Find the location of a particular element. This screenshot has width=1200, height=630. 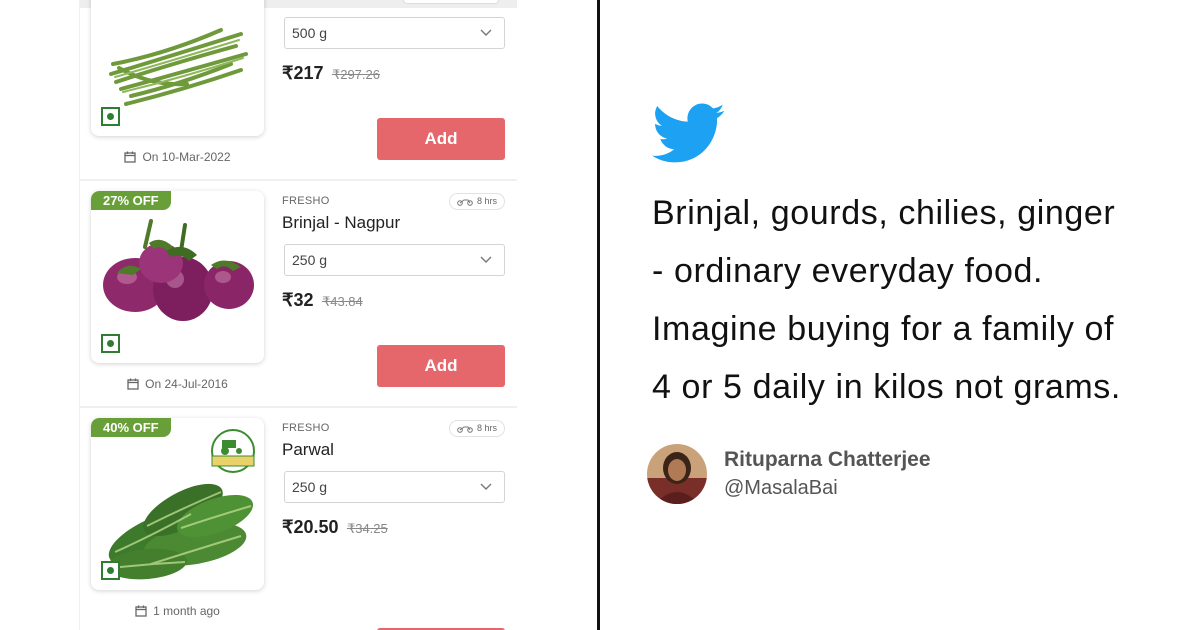

order-date: 1 month ago is located at coordinates (177, 611).